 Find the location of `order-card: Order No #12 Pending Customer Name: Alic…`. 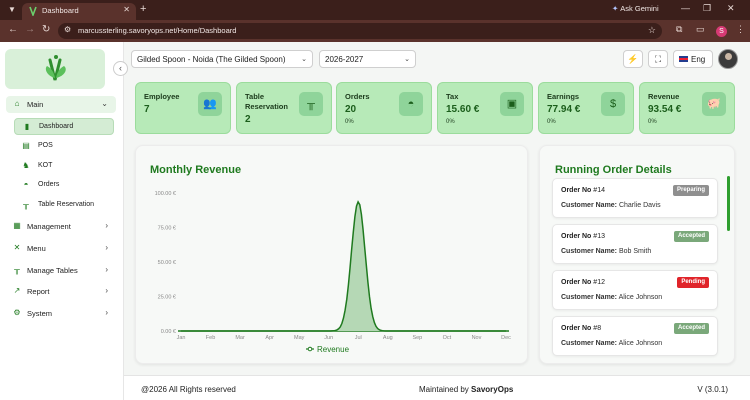

order-card: Order No #12 Pending Customer Name: Alic… is located at coordinates (635, 290).